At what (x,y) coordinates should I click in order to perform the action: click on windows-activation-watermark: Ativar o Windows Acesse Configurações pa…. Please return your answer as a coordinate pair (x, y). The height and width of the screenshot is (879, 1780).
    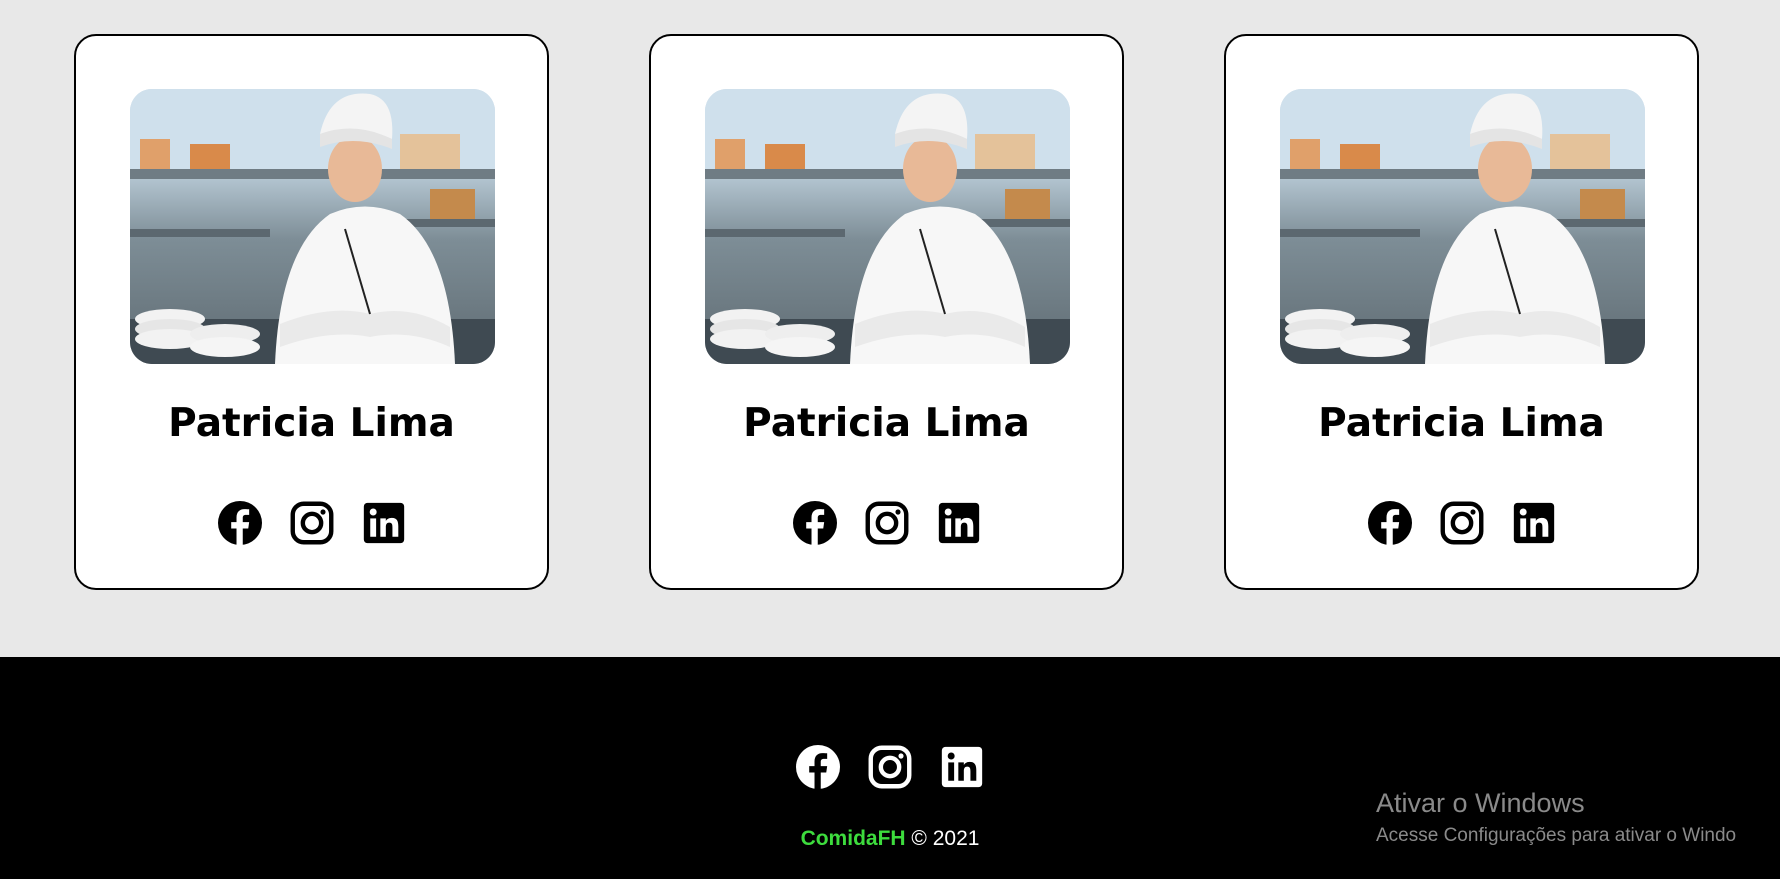
    Looking at the image, I should click on (1556, 817).